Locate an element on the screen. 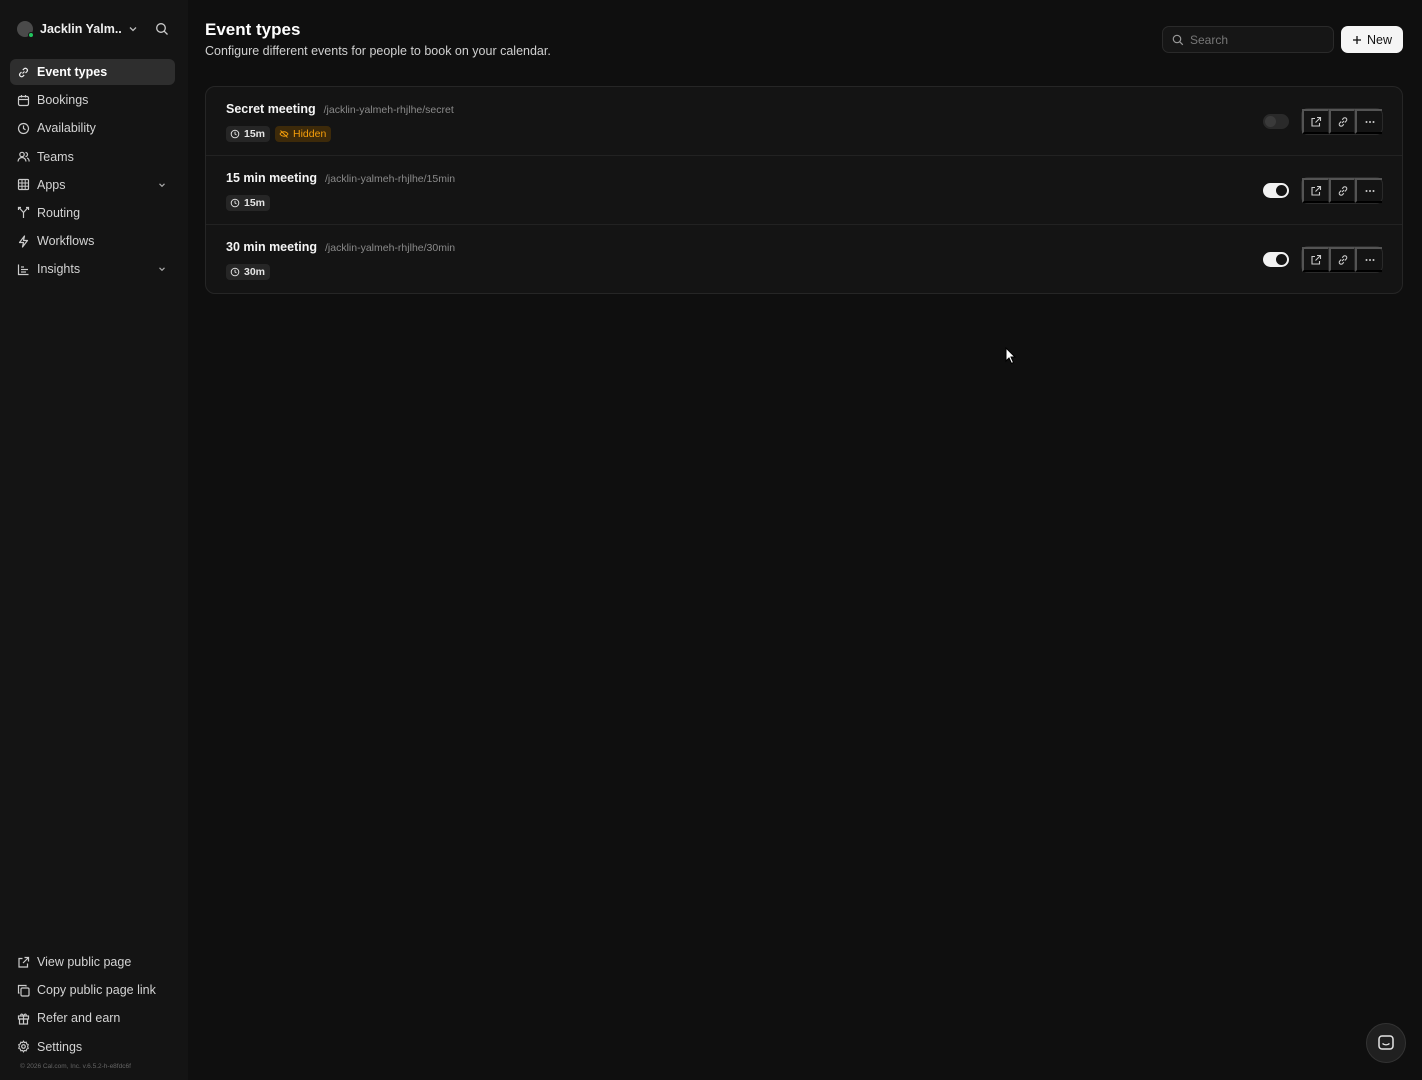 This screenshot has width=1422, height=1080. nav-item-apps: Apps is located at coordinates (92, 185).